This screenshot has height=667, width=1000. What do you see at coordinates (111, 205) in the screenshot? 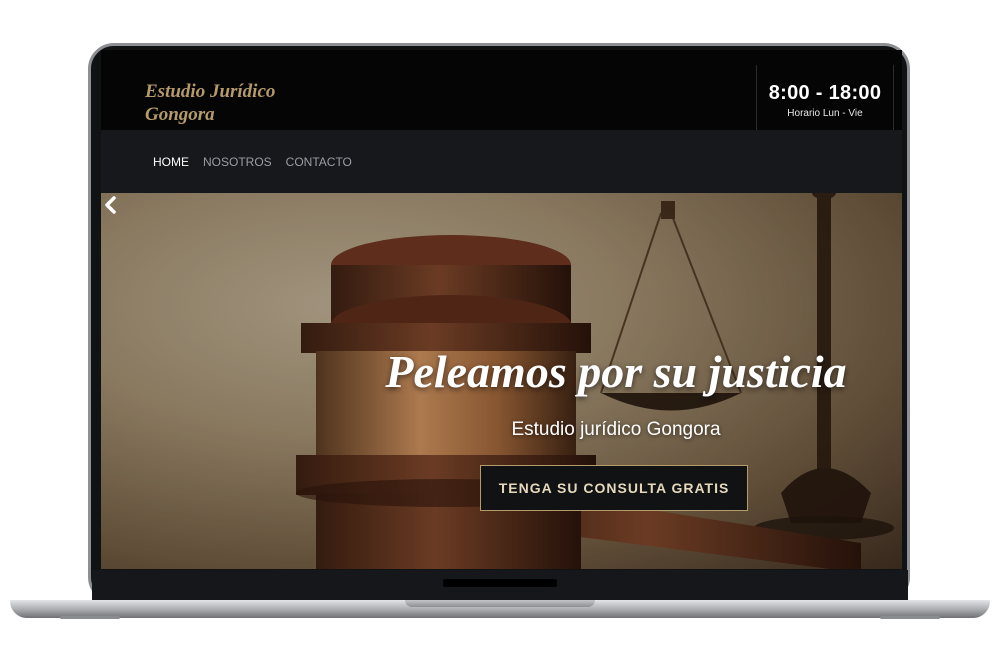
I see `chevron-left-icon` at bounding box center [111, 205].